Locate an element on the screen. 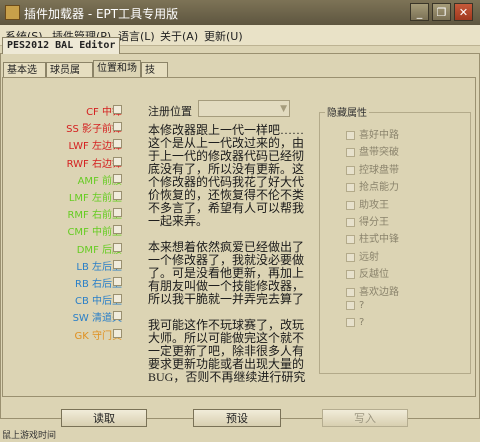  hidden-attribute-item: 远射 is located at coordinates (362, 255).